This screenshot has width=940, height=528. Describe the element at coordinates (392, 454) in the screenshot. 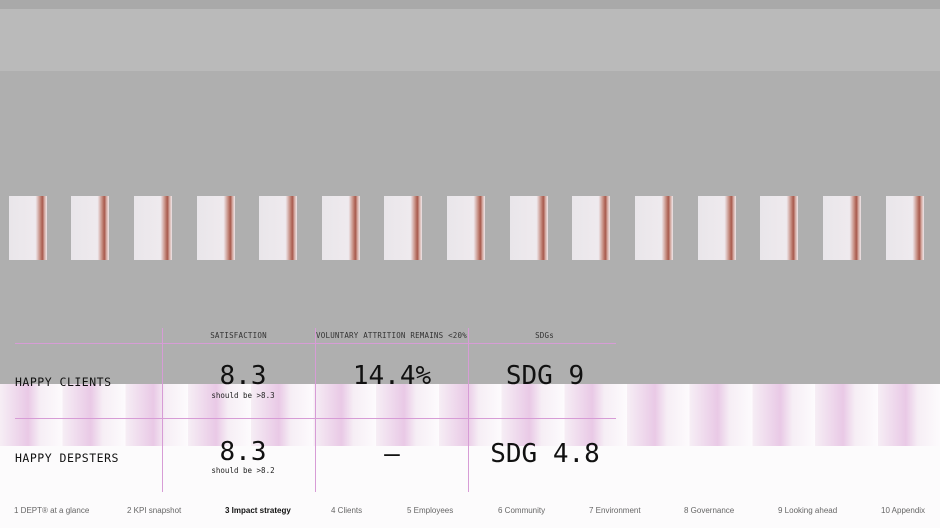

I see `attrition-value: —` at that location.